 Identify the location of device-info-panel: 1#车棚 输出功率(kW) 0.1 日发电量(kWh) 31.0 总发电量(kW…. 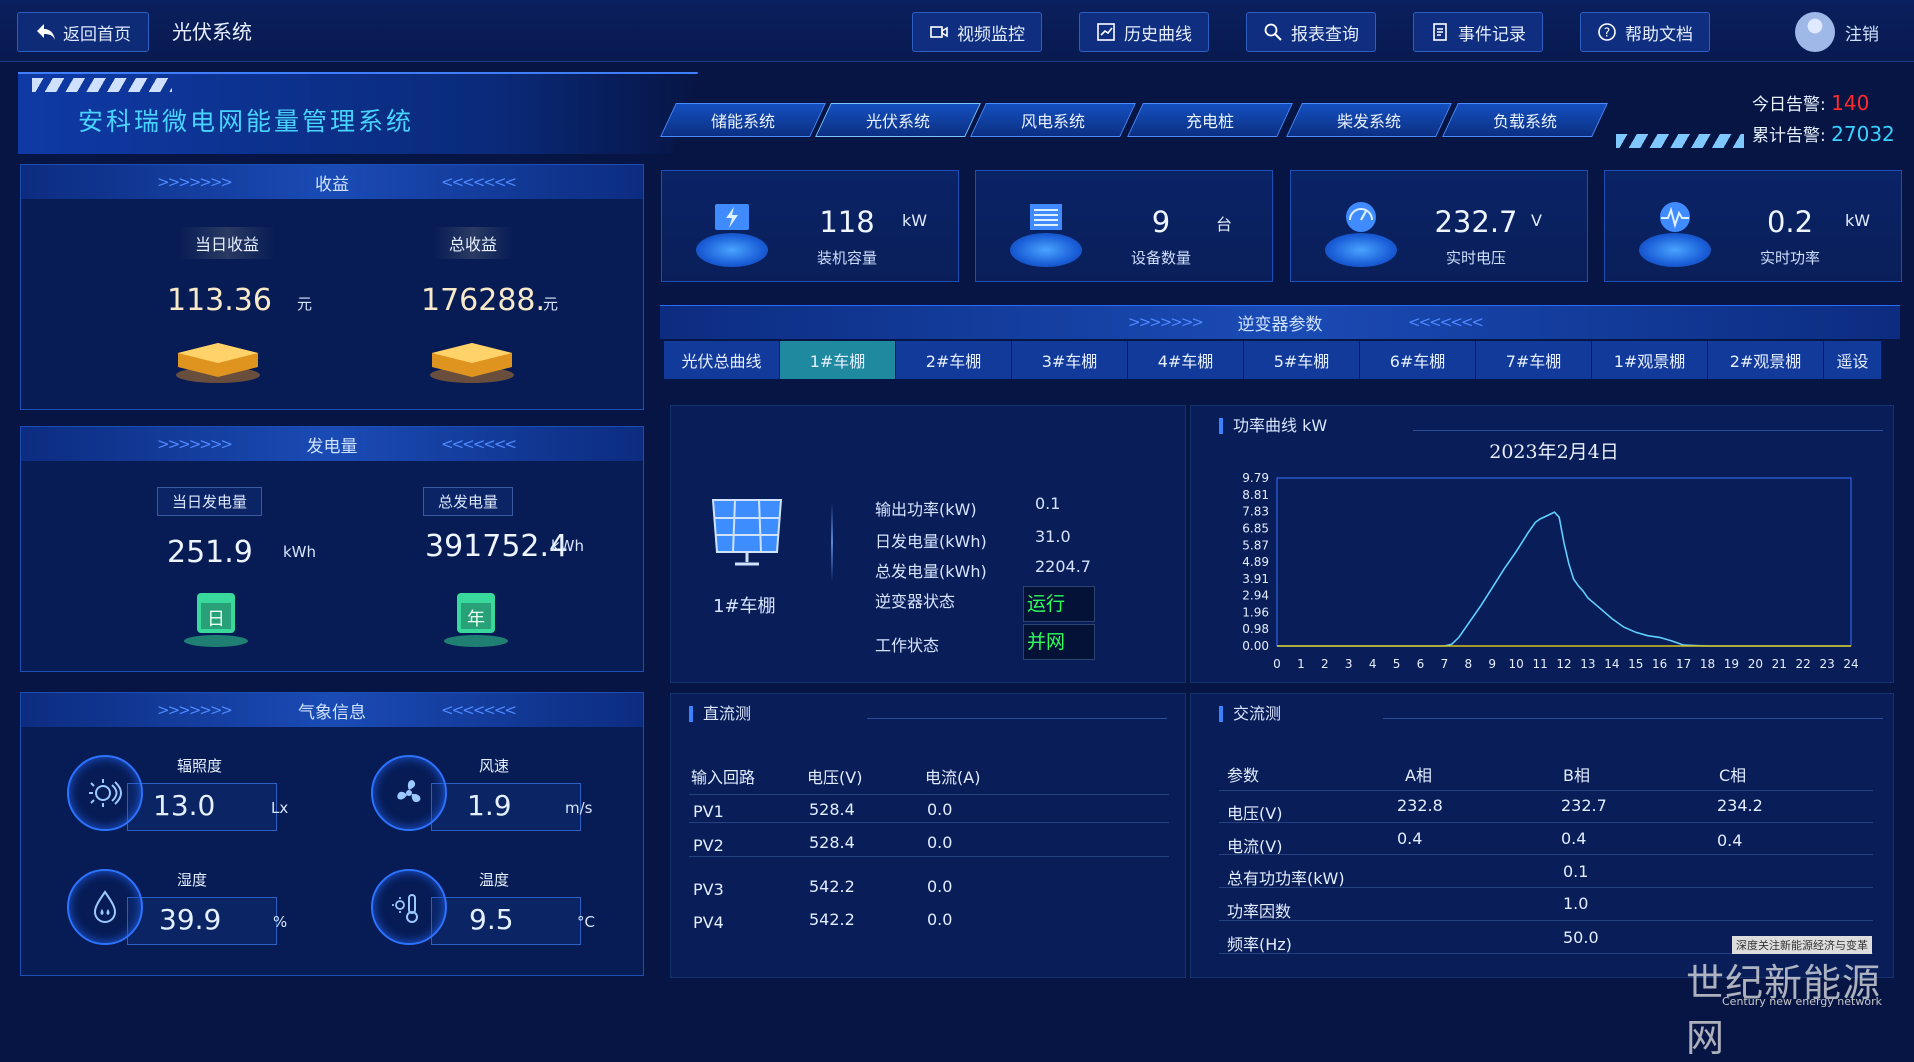
(928, 544).